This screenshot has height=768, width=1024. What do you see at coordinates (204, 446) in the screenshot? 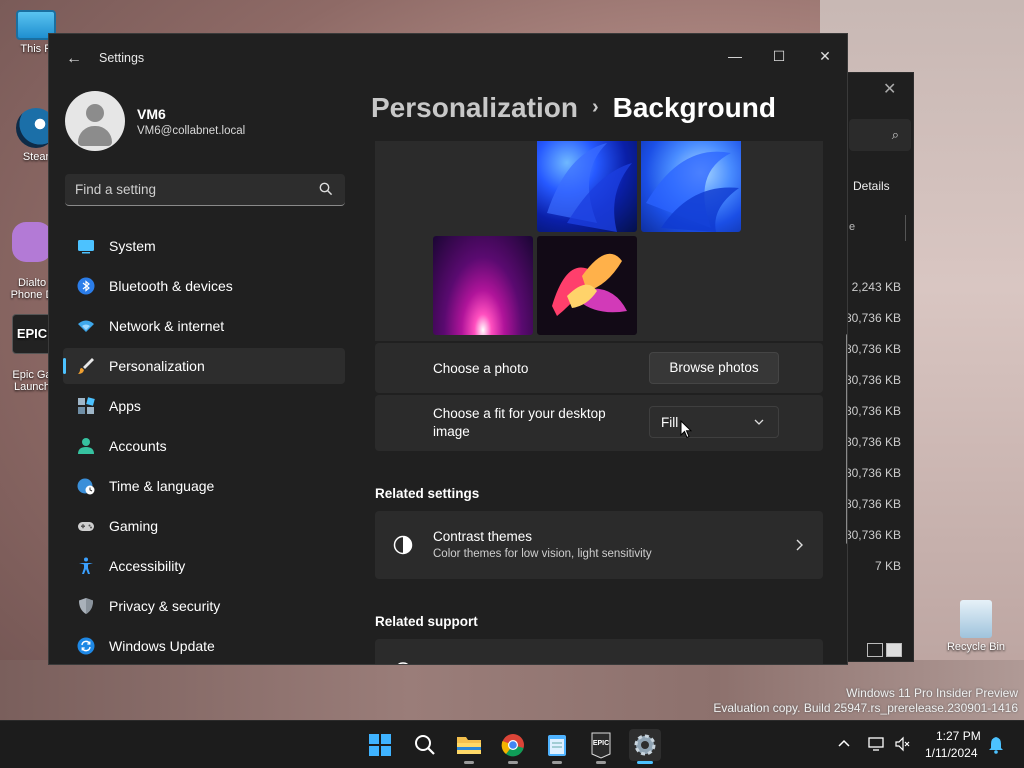
I see `sidebar-item-accounts: Accounts` at bounding box center [204, 446].